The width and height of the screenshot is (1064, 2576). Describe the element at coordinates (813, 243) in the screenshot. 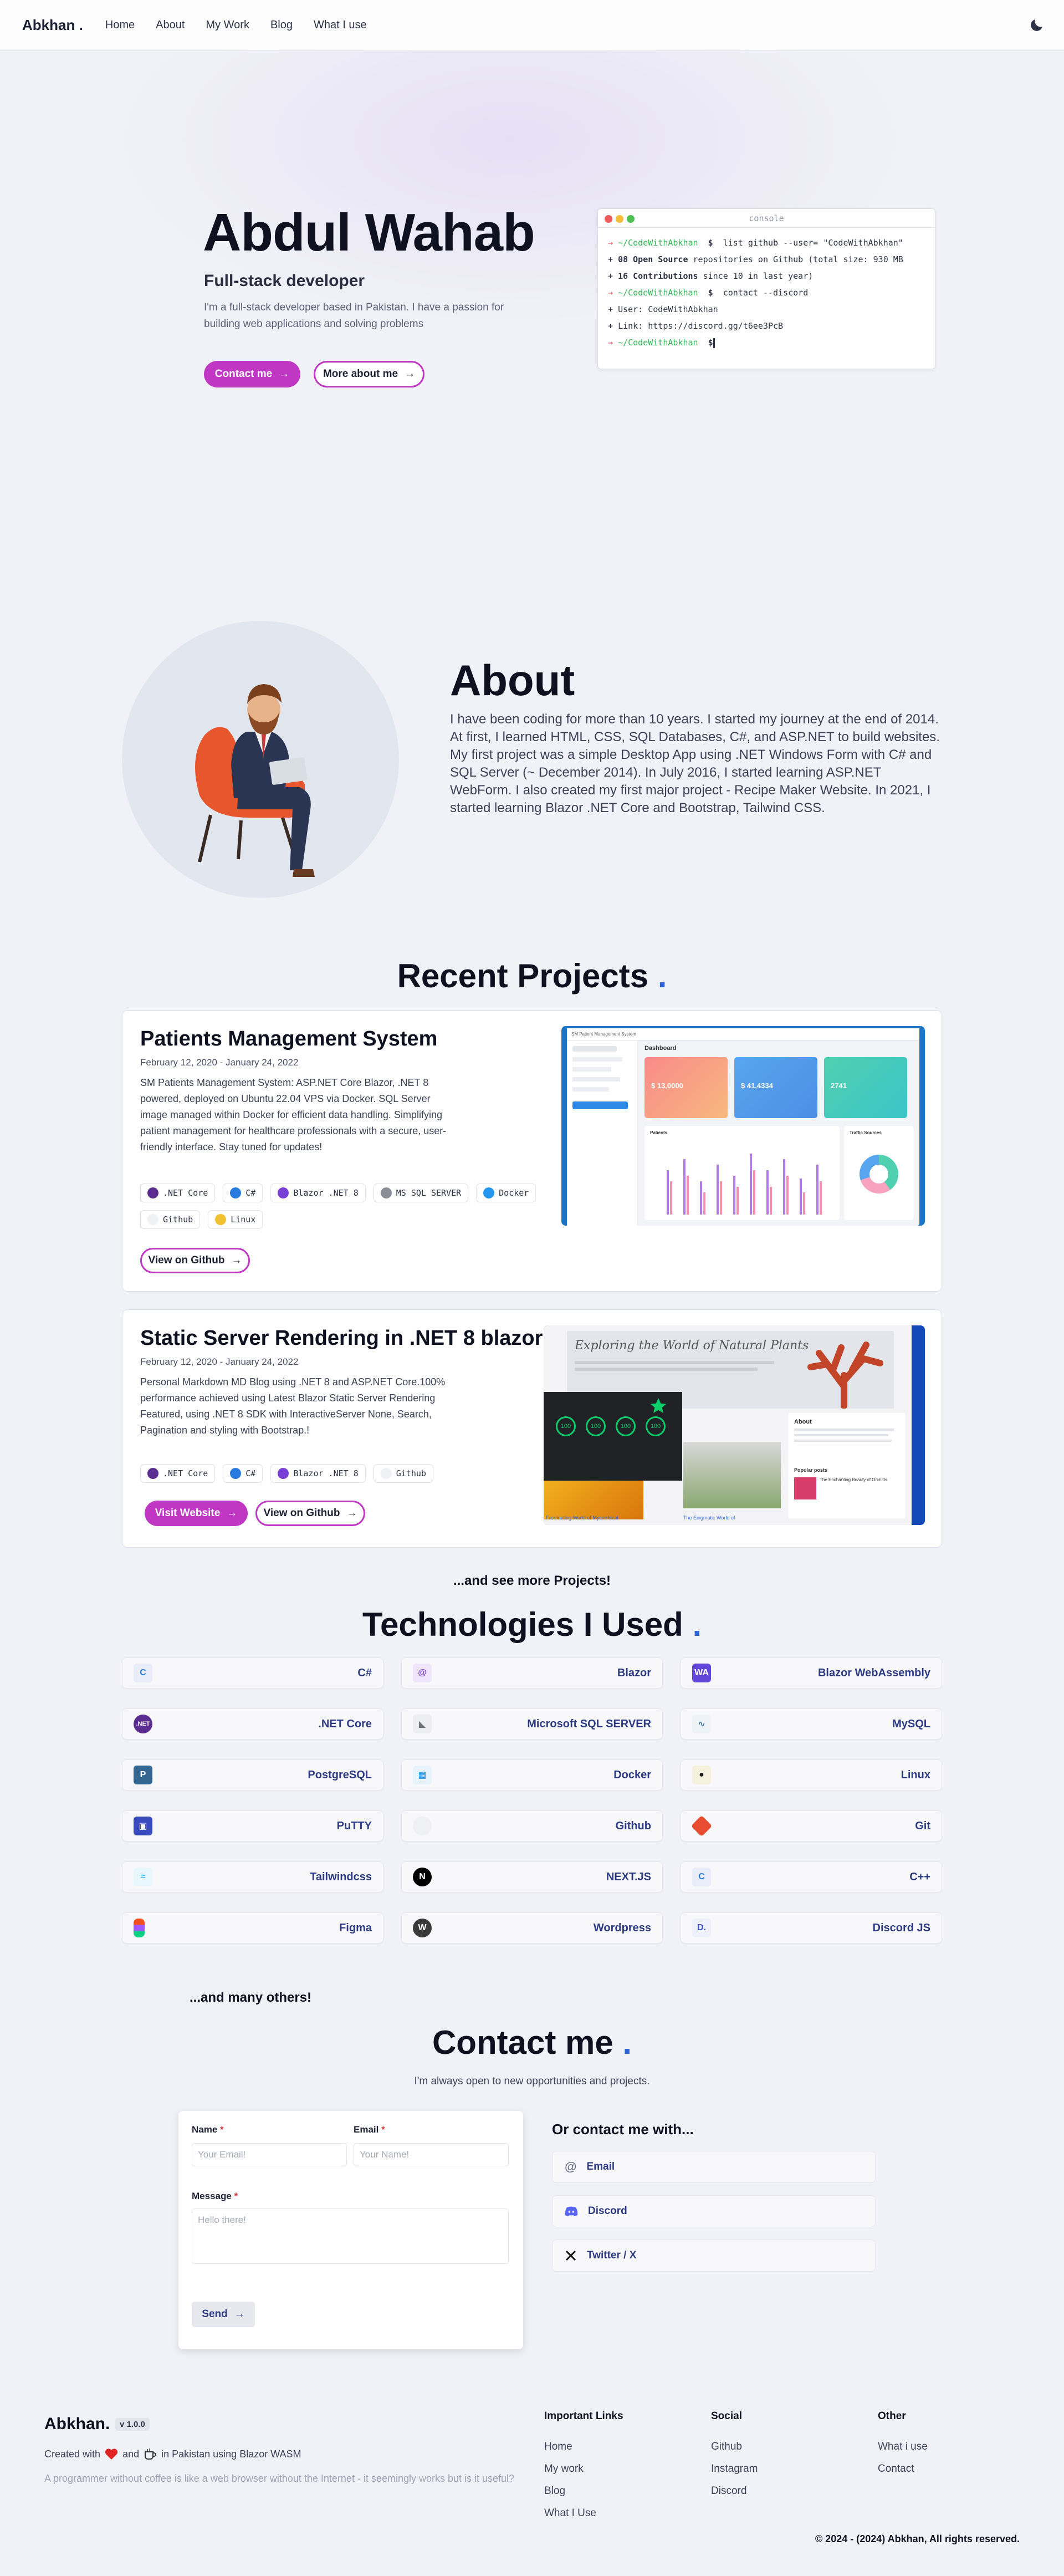

I see `console-command: list github --user= "CodeWithAbkhan"` at that location.